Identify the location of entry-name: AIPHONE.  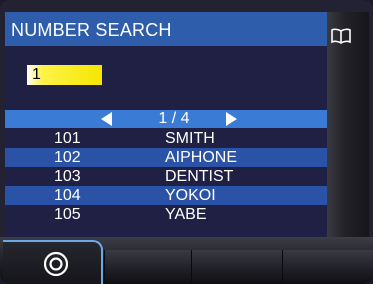
(201, 157).